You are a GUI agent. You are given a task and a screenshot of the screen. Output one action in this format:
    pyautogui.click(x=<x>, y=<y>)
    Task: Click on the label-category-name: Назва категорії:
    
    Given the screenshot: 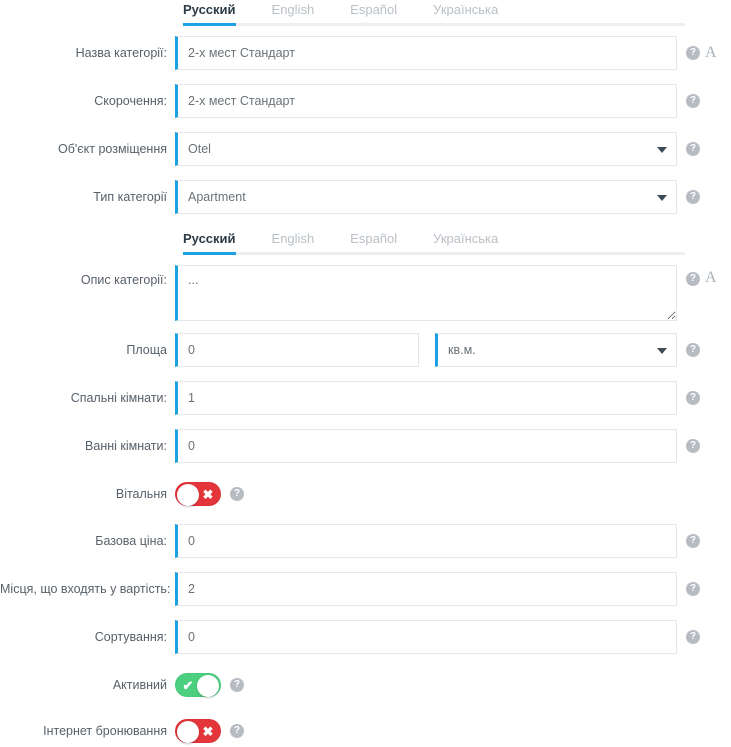 What is the action you would take?
    pyautogui.click(x=121, y=53)
    